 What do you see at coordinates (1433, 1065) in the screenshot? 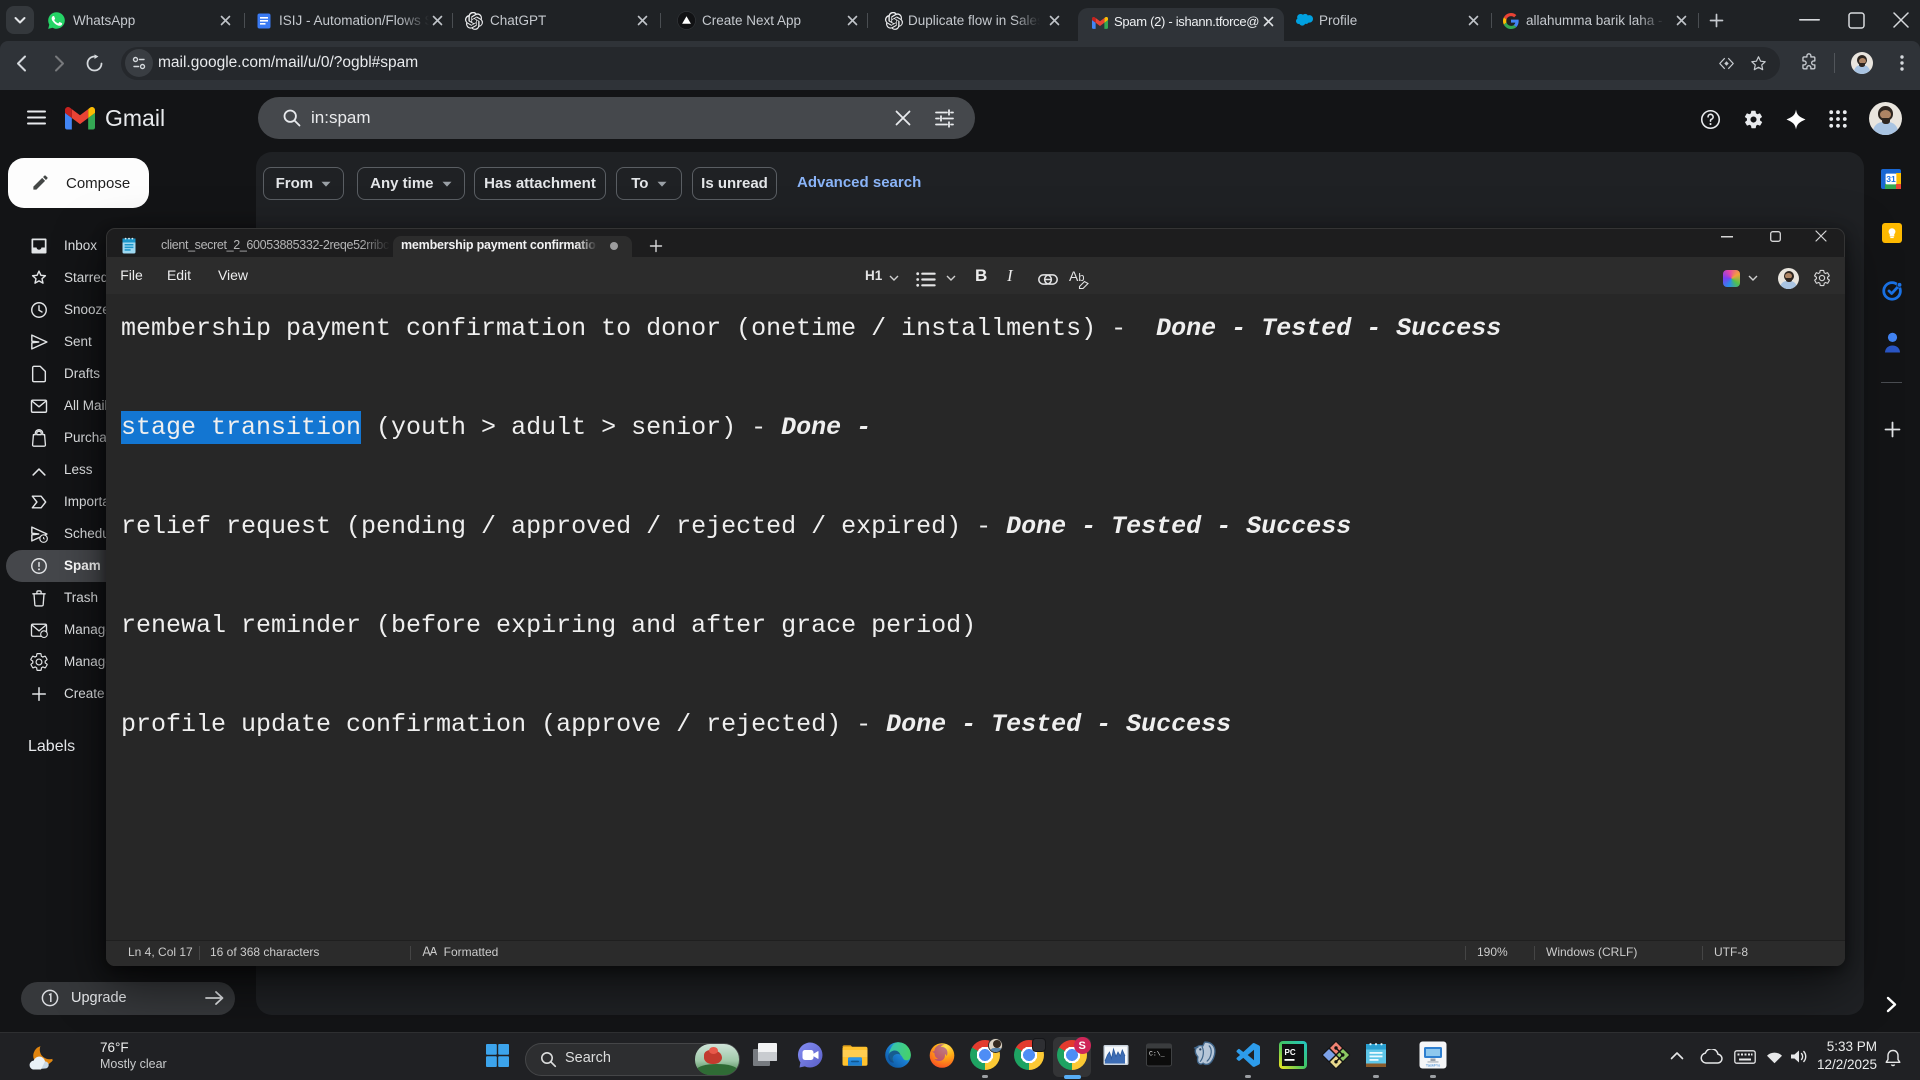
I see `svg-text: TaskPro` at bounding box center [1433, 1065].